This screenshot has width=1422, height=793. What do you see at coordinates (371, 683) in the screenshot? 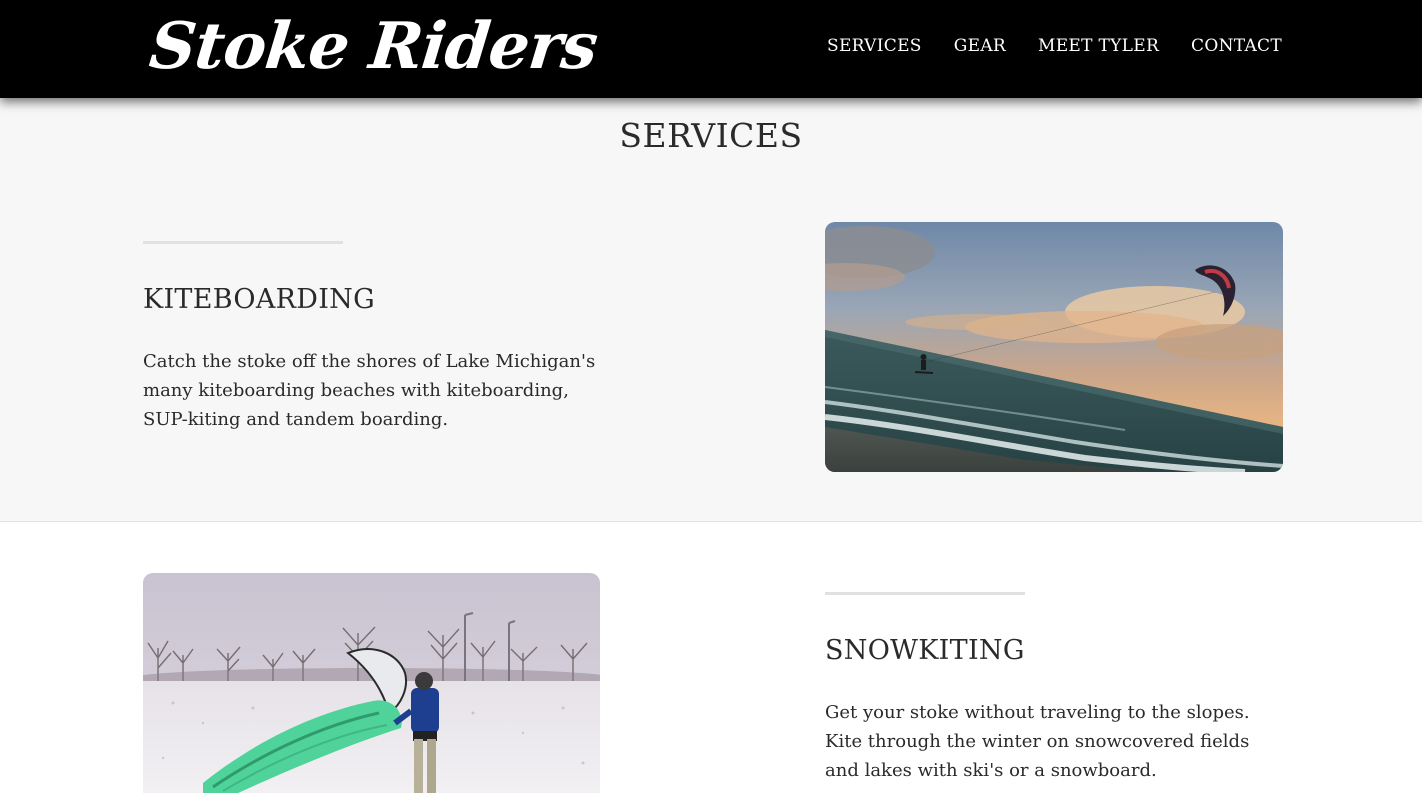
I see `snowkiting-photo` at bounding box center [371, 683].